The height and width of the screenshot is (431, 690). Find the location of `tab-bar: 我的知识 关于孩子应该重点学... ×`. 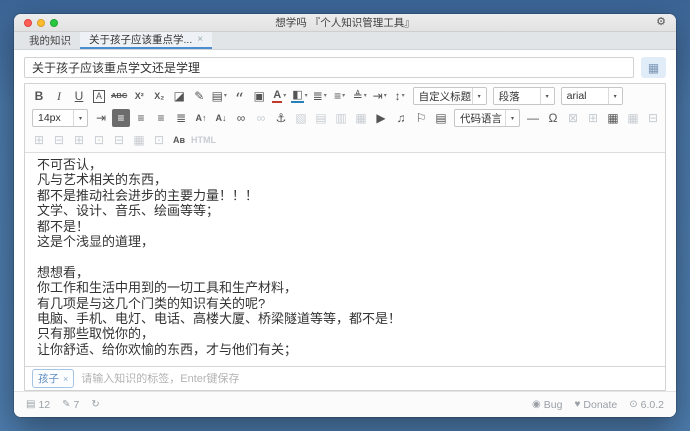

tab-bar: 我的知识 关于孩子应该重点学... × is located at coordinates (345, 41).